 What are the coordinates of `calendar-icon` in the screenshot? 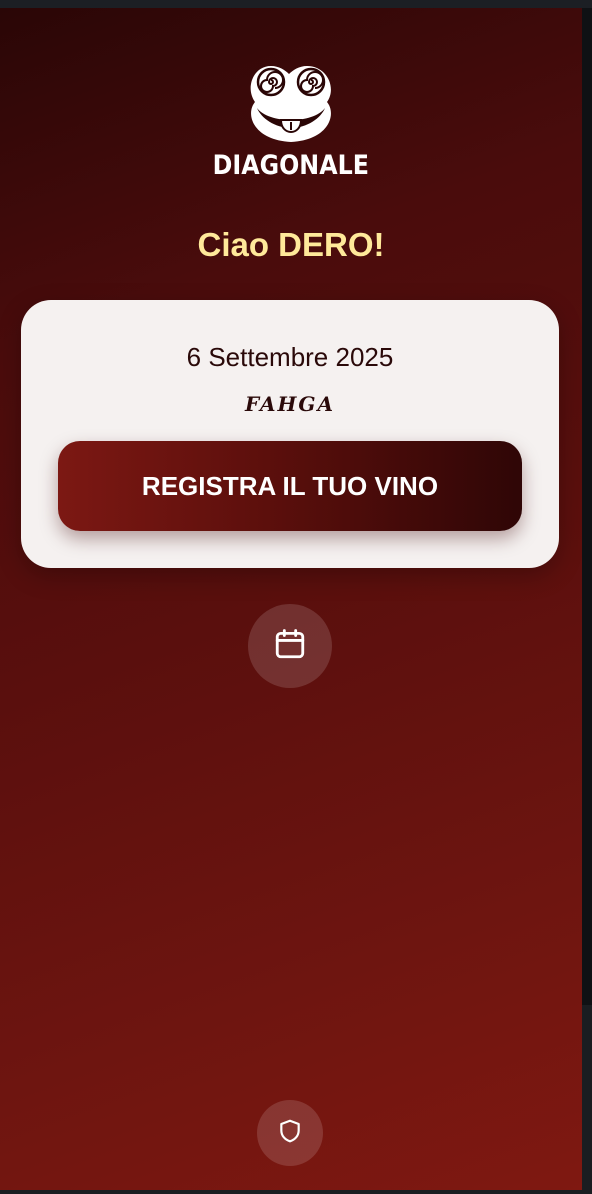 It's located at (290, 646).